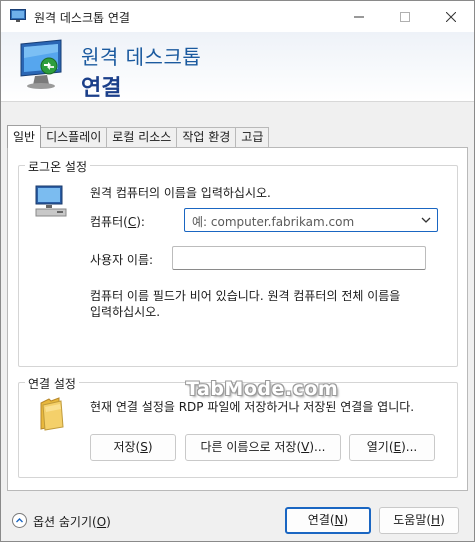 Image resolution: width=475 pixels, height=542 pixels. What do you see at coordinates (180, 193) in the screenshot?
I see `logon-prompt: 원격 컴퓨터의 이름을 입력하십시오.` at bounding box center [180, 193].